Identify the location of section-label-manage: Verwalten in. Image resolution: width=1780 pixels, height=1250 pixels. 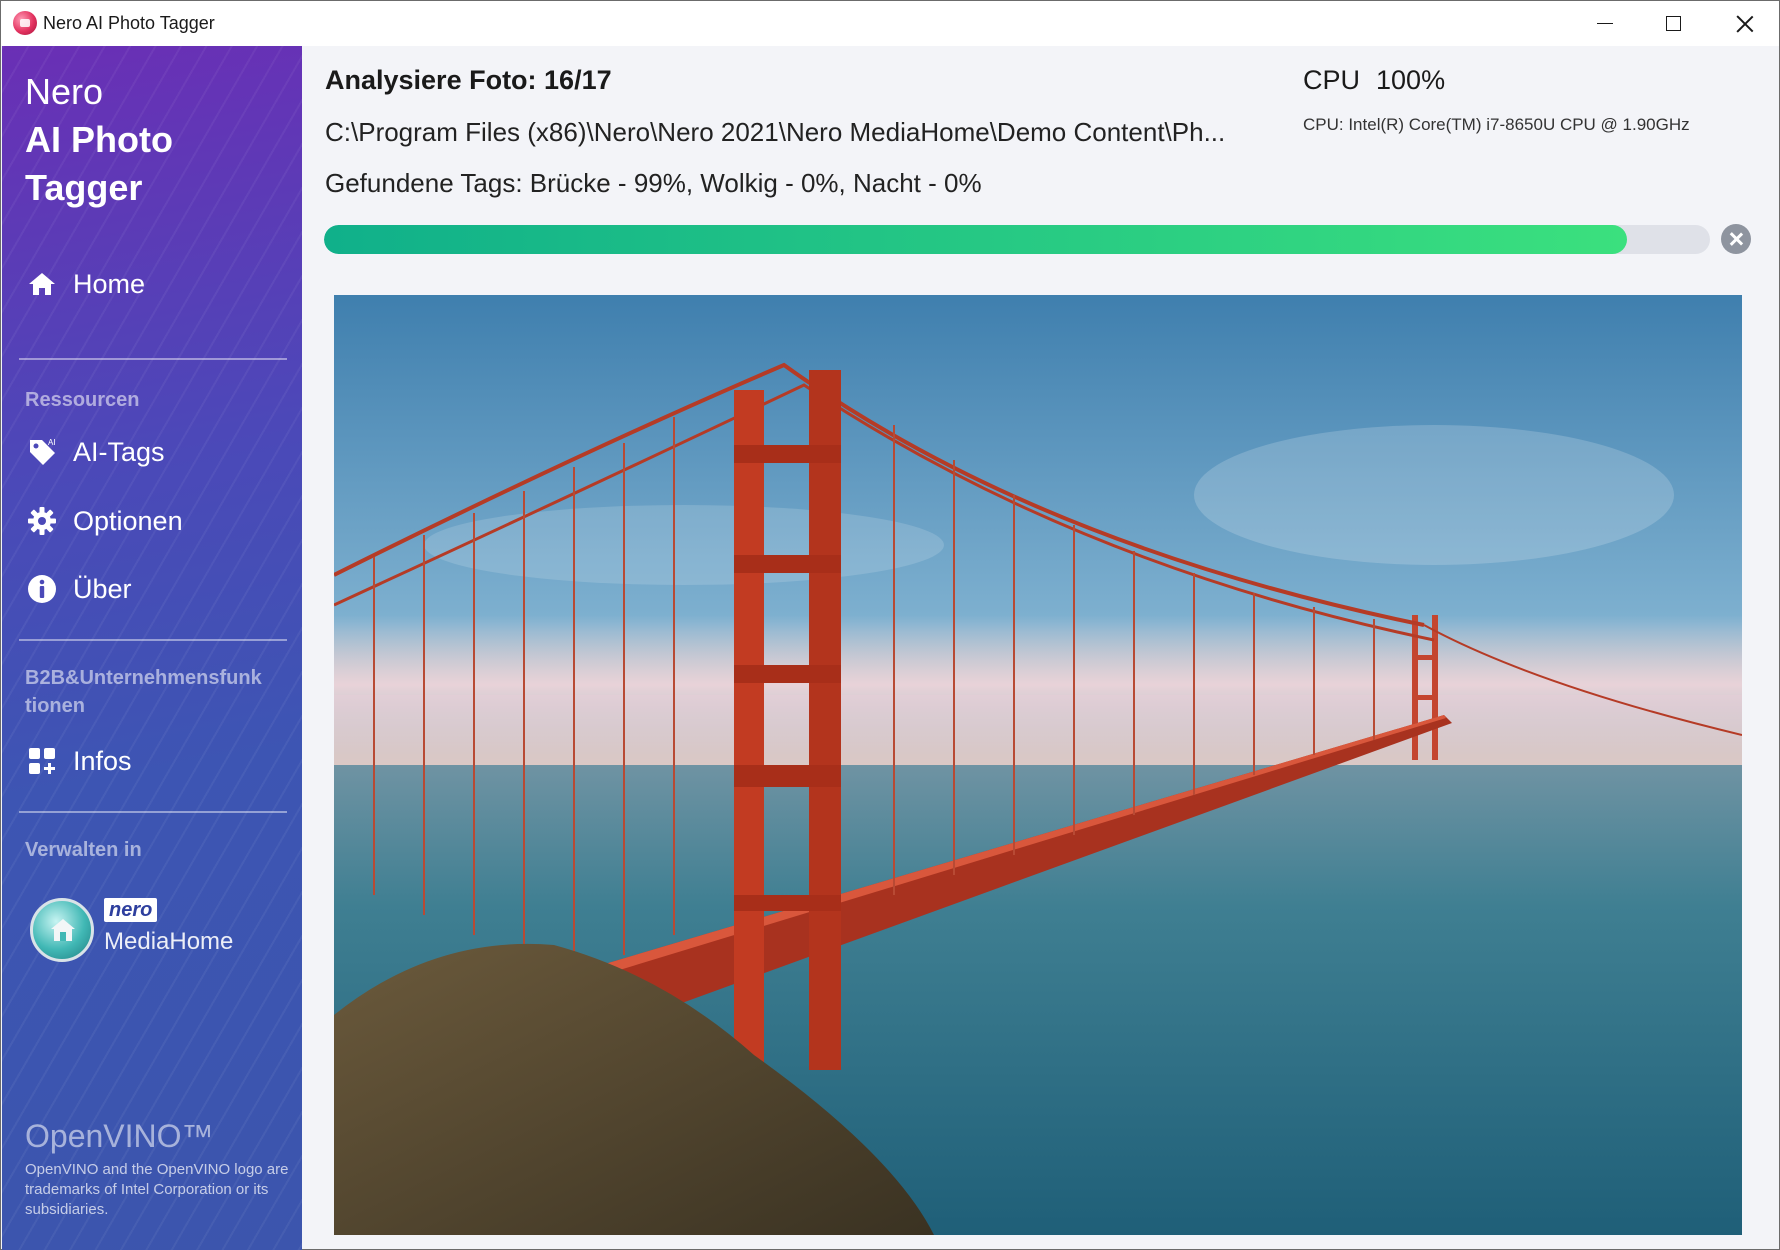
(83, 850).